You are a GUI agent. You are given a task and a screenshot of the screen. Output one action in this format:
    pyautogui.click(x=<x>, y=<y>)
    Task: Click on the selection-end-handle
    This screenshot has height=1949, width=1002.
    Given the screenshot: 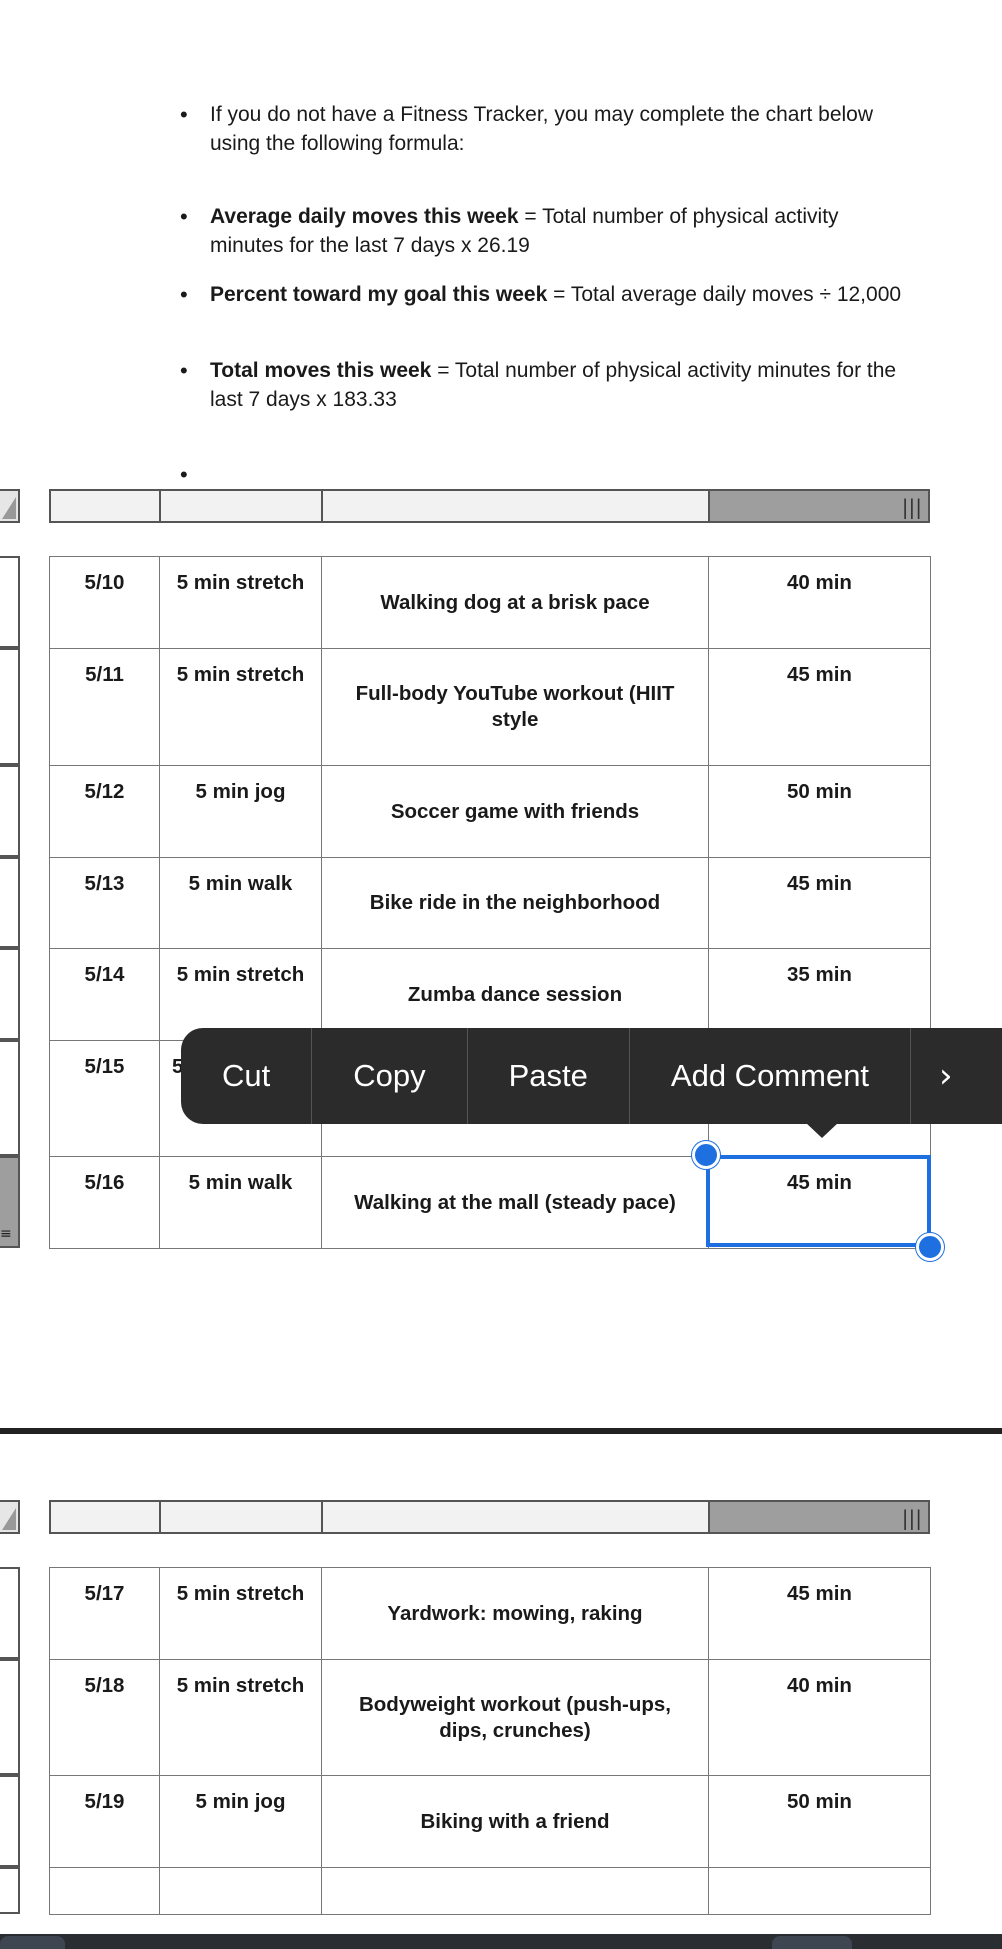 What is the action you would take?
    pyautogui.click(x=930, y=1247)
    